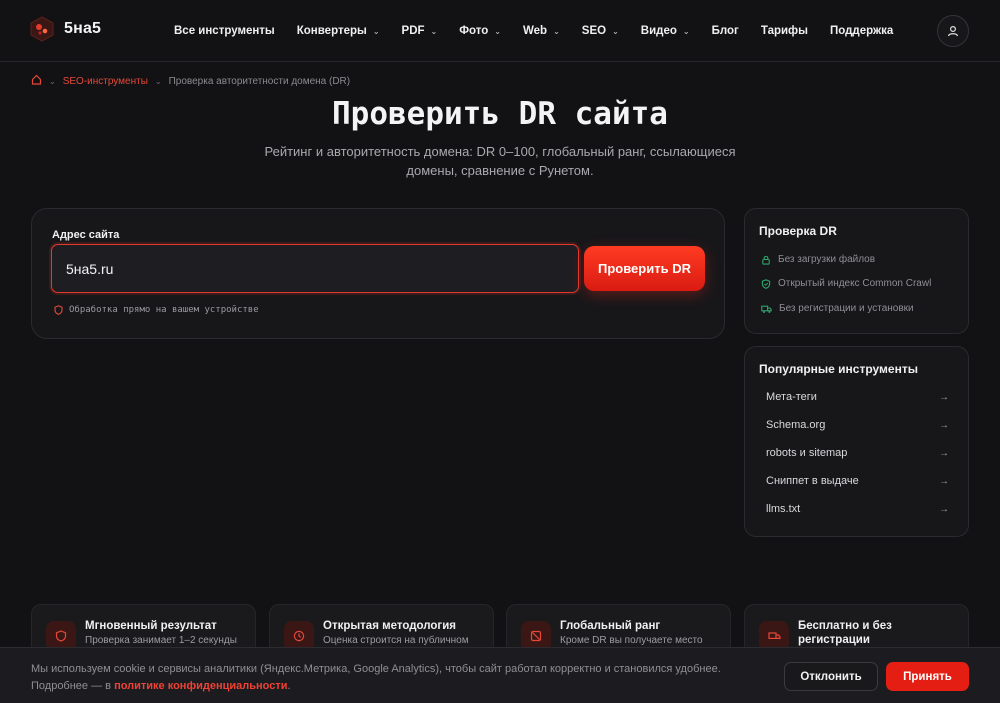 The image size is (1000, 703). Describe the element at coordinates (156, 310) in the screenshot. I see `local-processing-note: Обработка прямо на вашем устройстве` at that location.